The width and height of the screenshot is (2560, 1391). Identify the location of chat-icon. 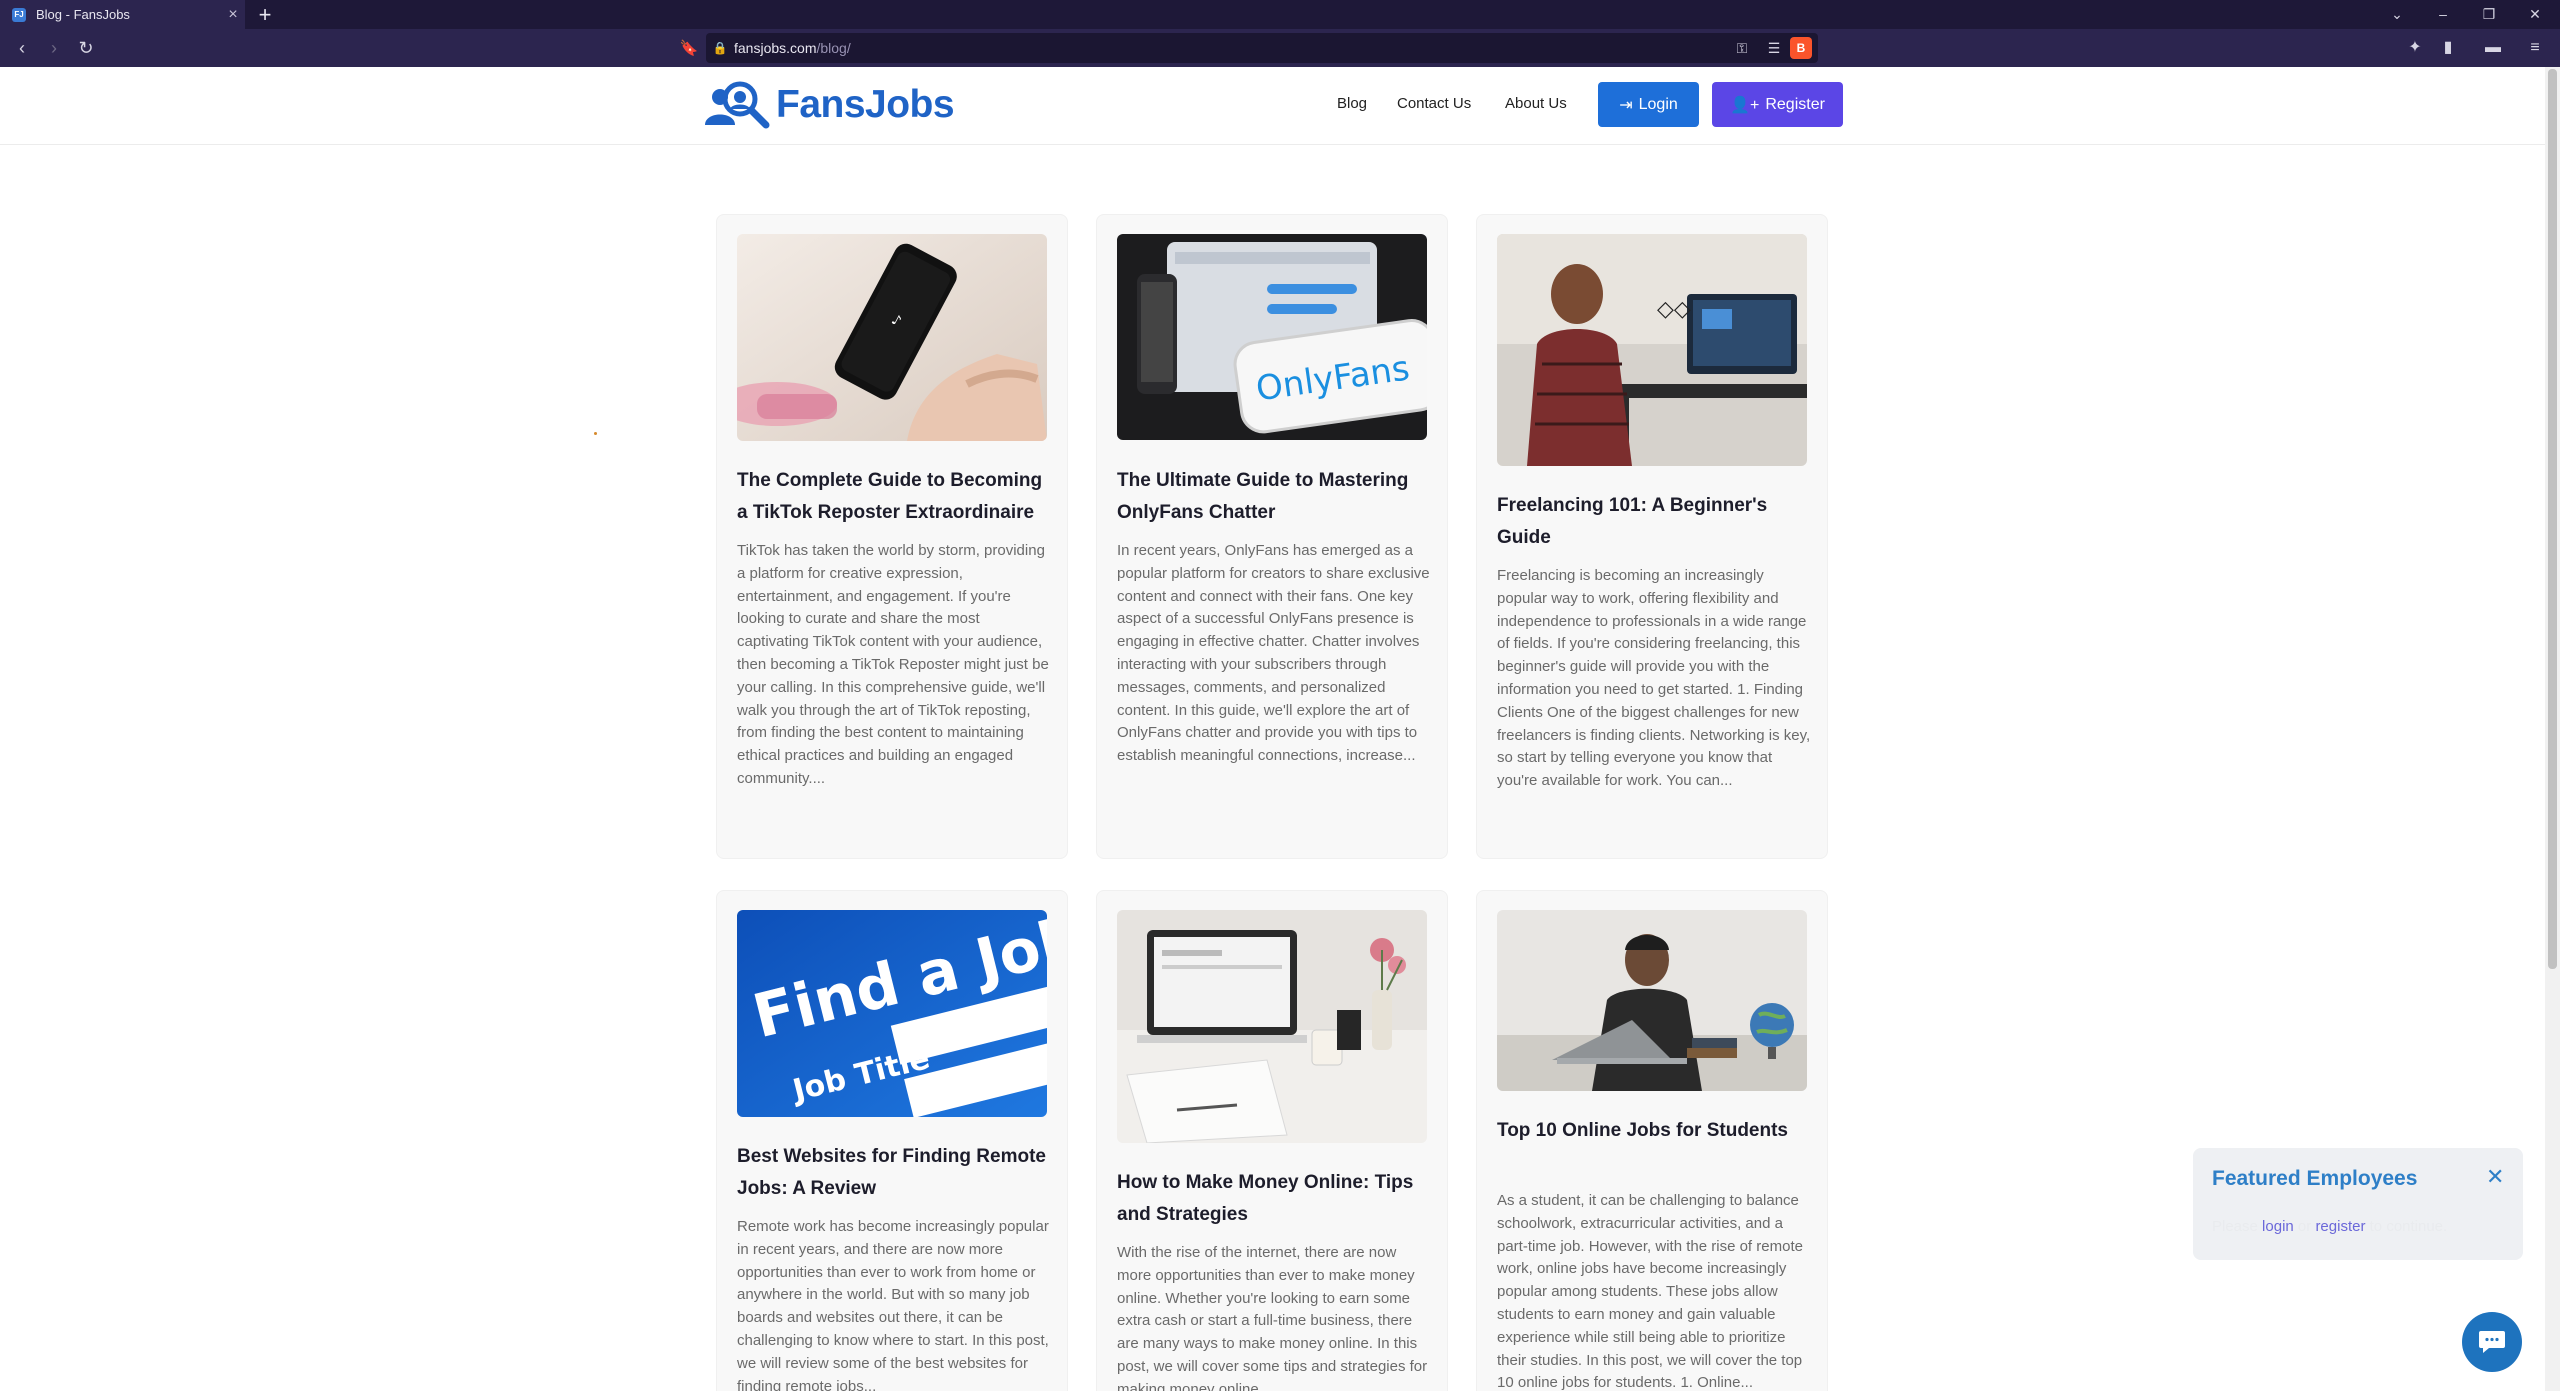
(2492, 1342).